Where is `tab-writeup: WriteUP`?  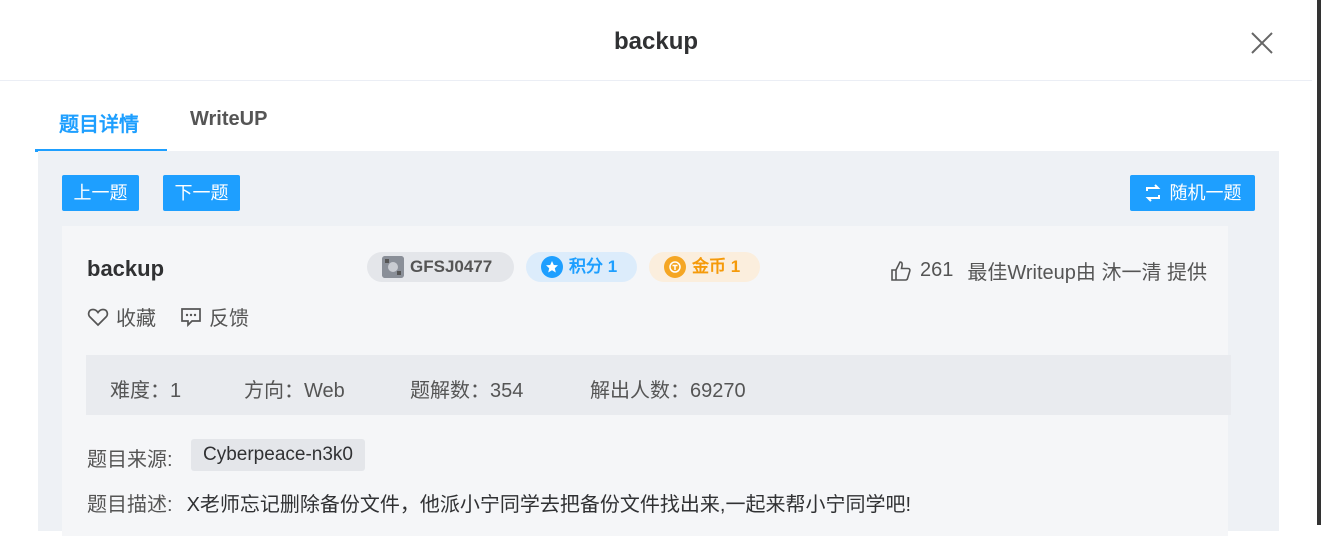 tab-writeup: WriteUP is located at coordinates (228, 119).